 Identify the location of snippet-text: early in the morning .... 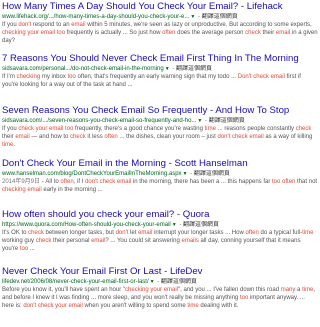
(72, 190).